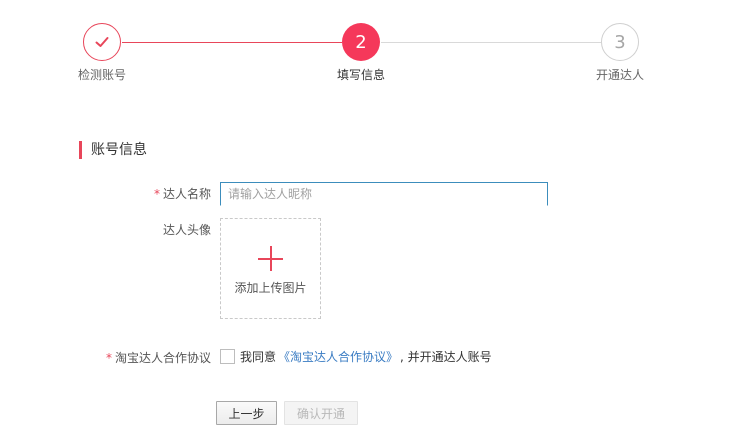 The height and width of the screenshot is (443, 745). What do you see at coordinates (620, 42) in the screenshot?
I see `step-3-circle: 3` at bounding box center [620, 42].